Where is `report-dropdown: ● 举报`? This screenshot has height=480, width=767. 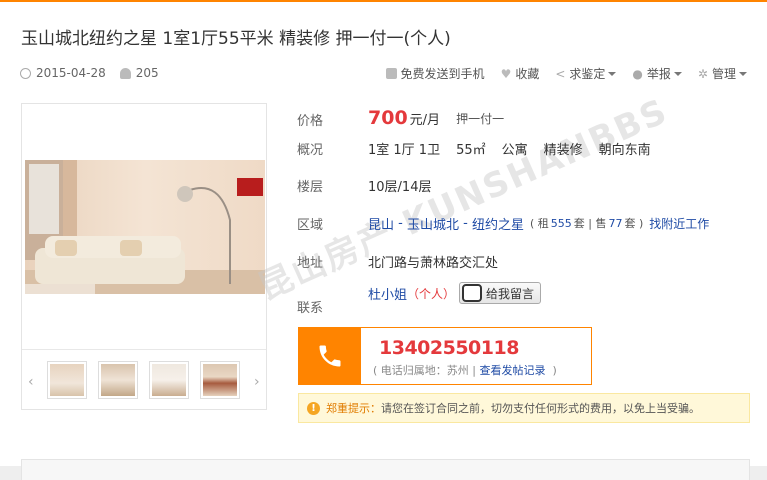
report-dropdown: ● 举报 is located at coordinates (657, 73).